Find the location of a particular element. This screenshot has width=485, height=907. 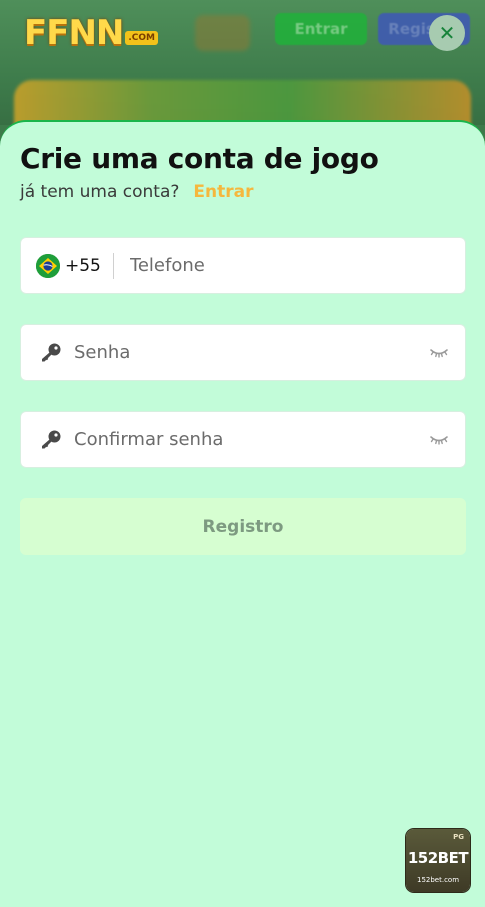

site-logo: FFNN .COM is located at coordinates (91, 33).